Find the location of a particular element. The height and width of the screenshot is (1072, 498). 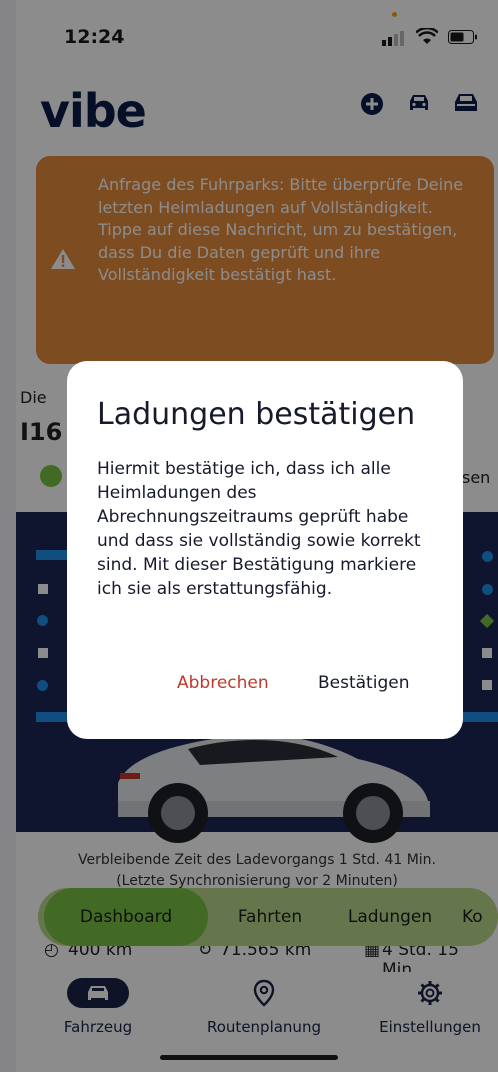

dialog-title: Ladungen bestätigen is located at coordinates (256, 414).